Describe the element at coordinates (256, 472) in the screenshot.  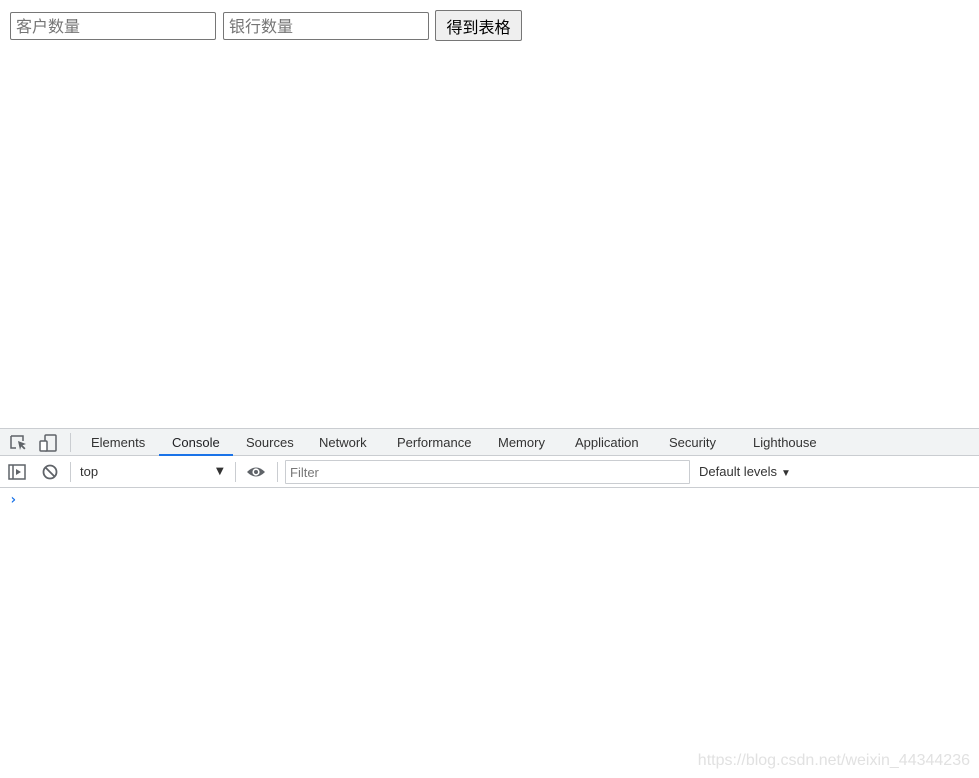
I see `live-expression-eye-icon` at that location.